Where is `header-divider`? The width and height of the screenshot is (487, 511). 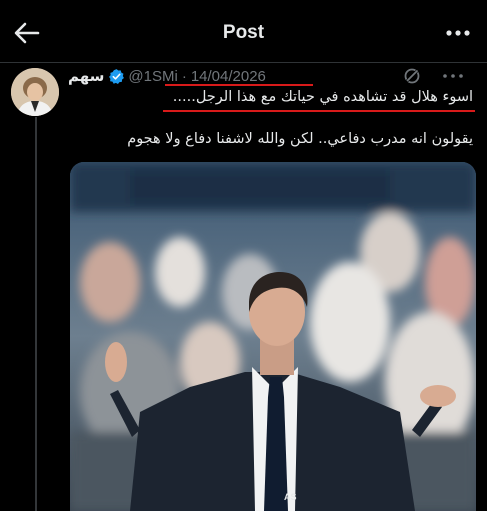 header-divider is located at coordinates (243, 62).